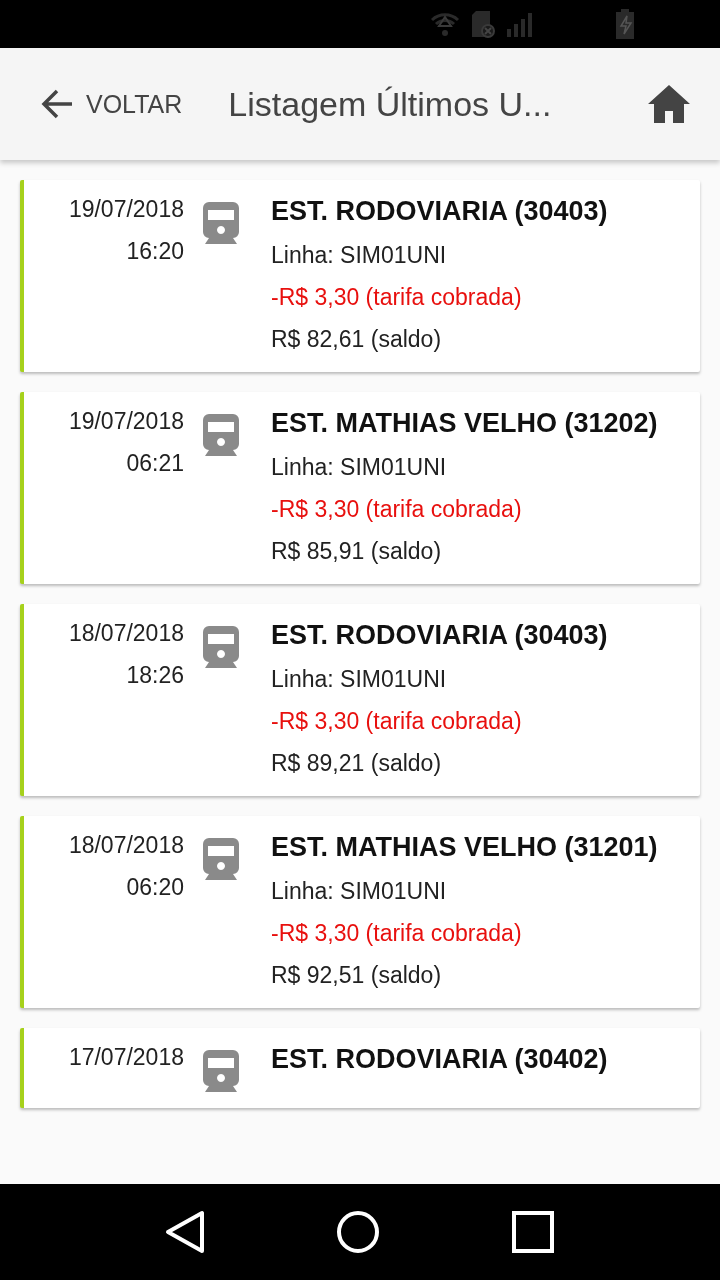 The width and height of the screenshot is (720, 1280). What do you see at coordinates (155, 675) in the screenshot?
I see `trip-time: 18:26` at bounding box center [155, 675].